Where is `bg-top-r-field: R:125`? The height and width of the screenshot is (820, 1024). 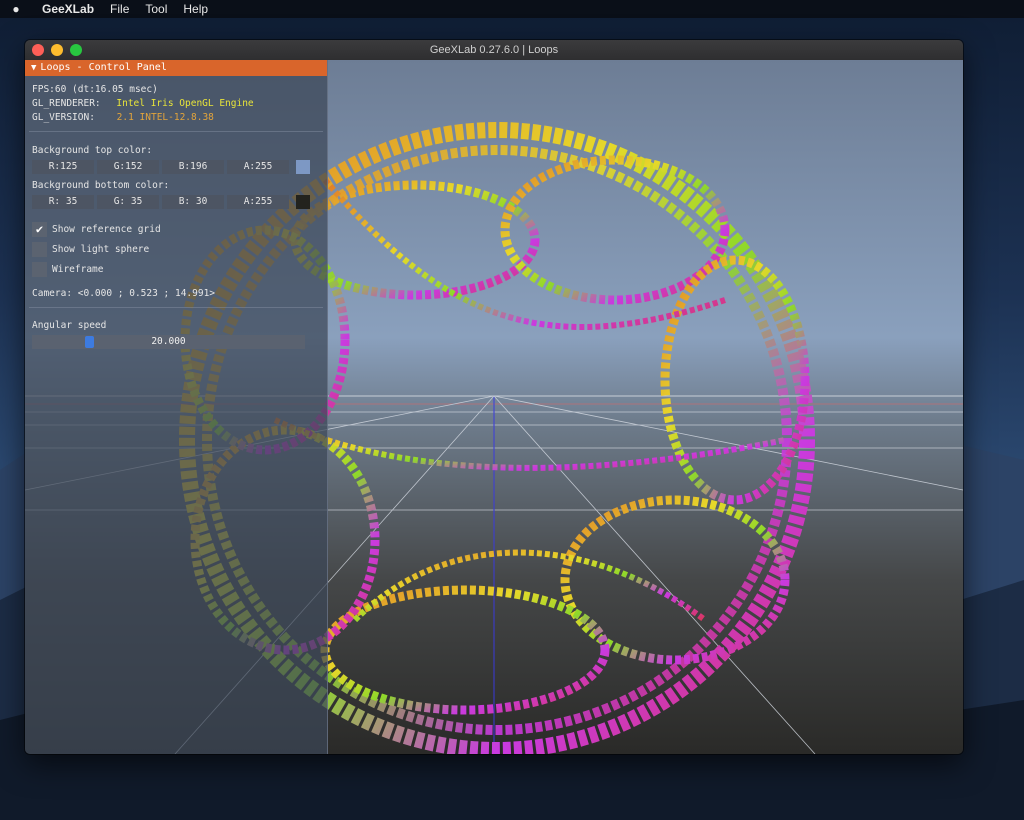
bg-top-r-field: R:125 is located at coordinates (63, 167).